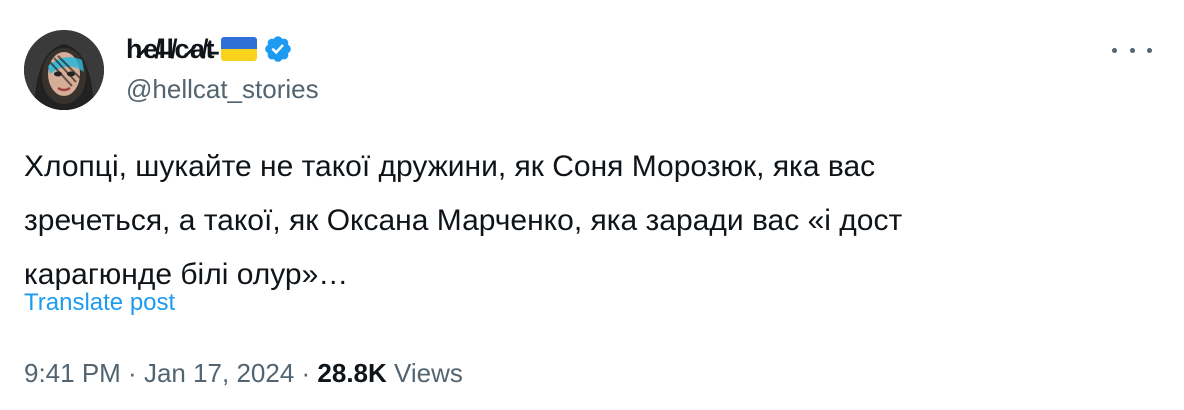 The width and height of the screenshot is (1184, 410). I want to click on more-options-icon, so click(1132, 50).